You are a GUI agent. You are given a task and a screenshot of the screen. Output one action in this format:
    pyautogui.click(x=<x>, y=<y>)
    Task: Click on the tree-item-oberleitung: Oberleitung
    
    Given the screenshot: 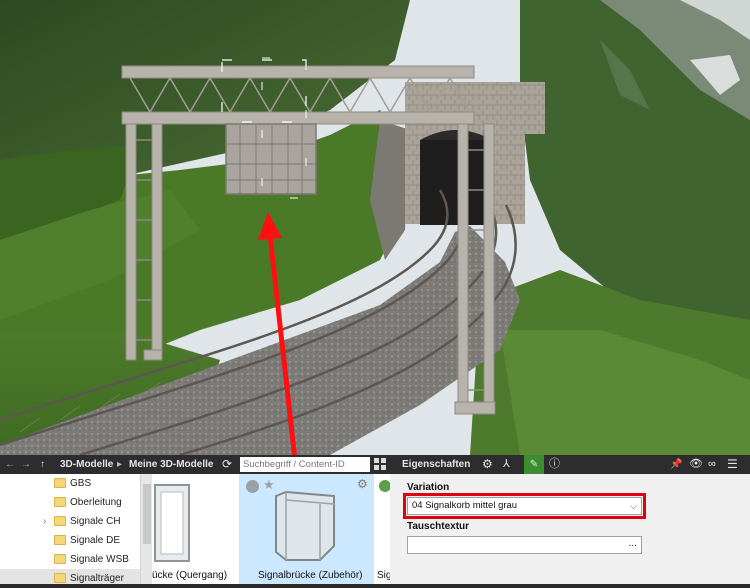 What is the action you would take?
    pyautogui.click(x=70, y=502)
    